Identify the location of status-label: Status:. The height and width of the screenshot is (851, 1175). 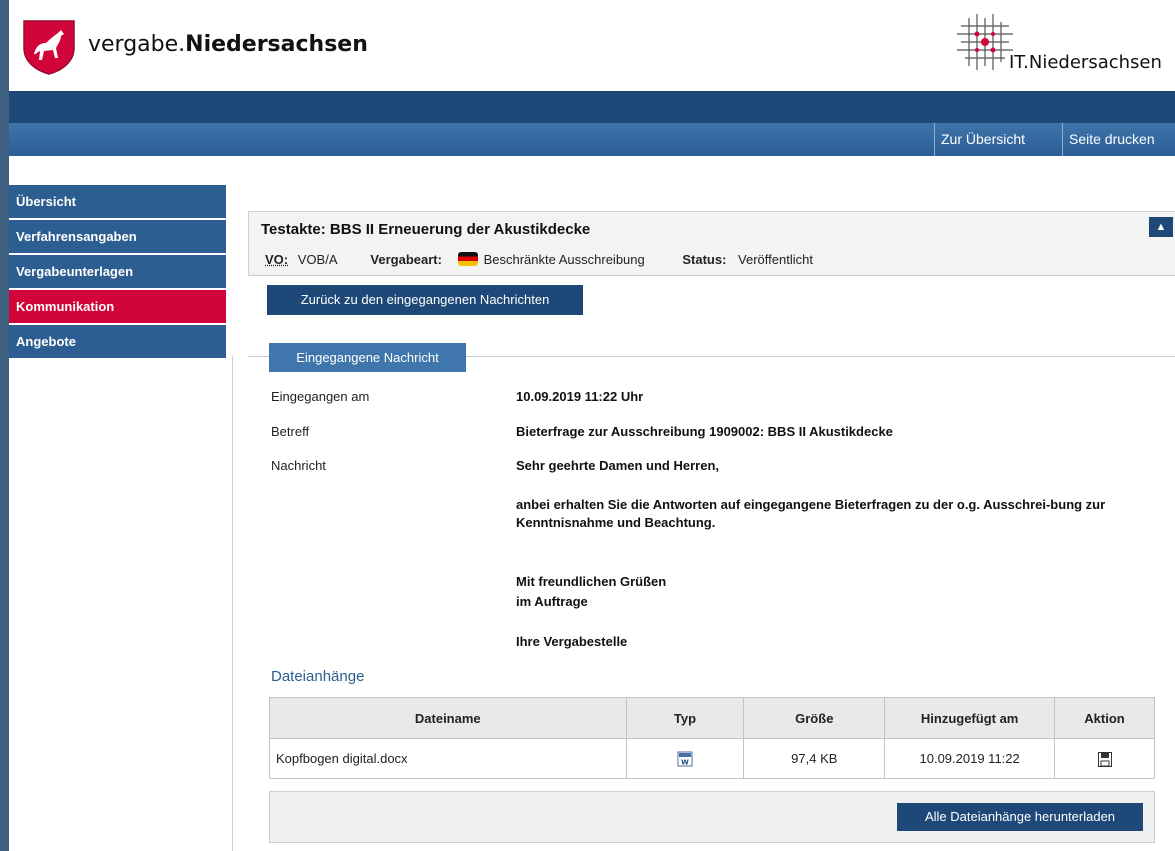
(704, 259).